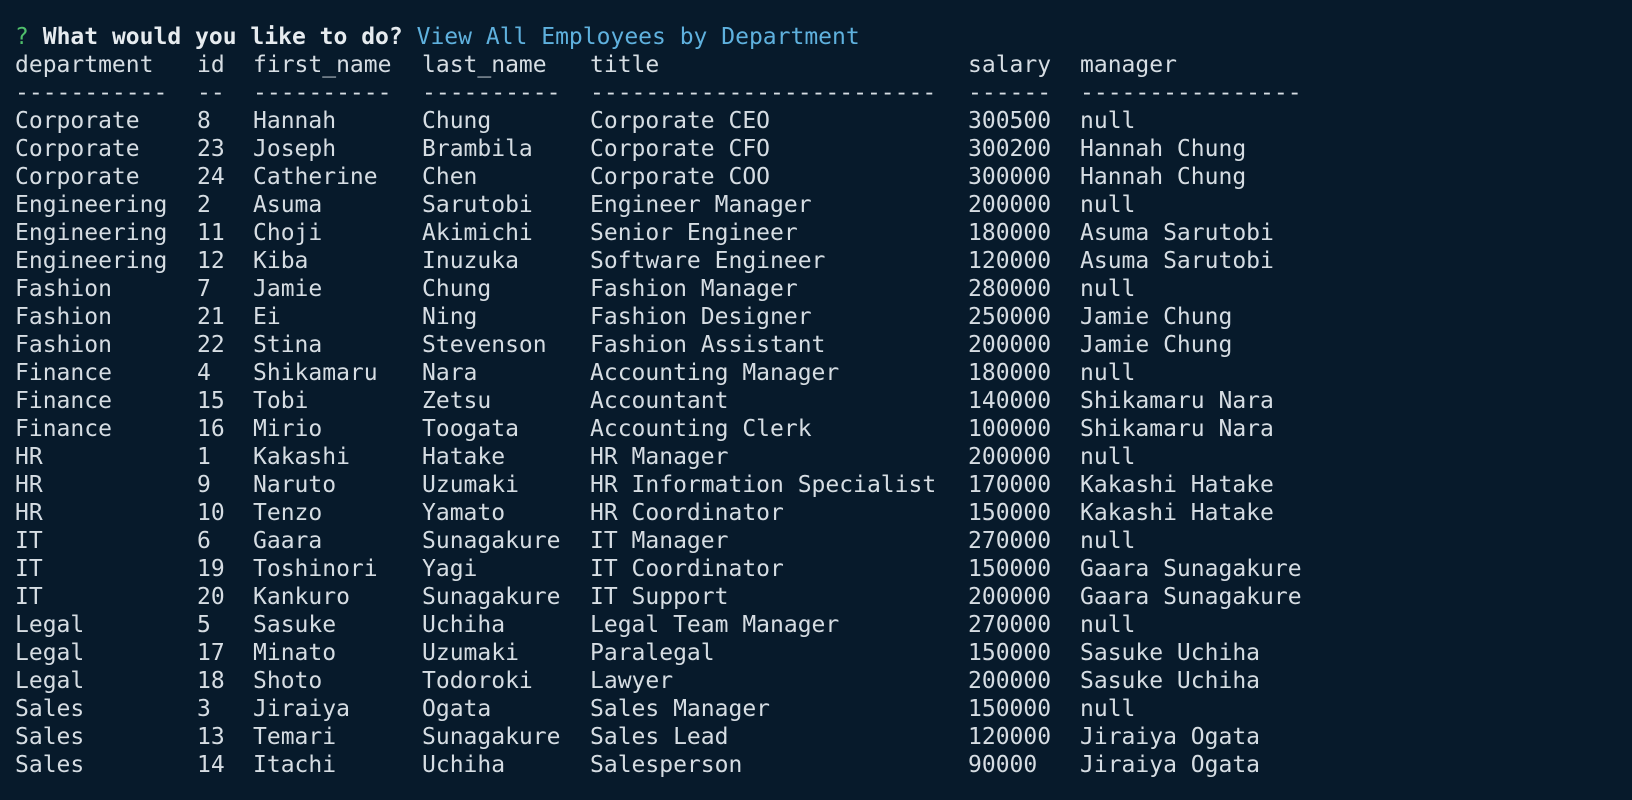 Image resolution: width=1632 pixels, height=800 pixels. I want to click on table-row-id-cell: 11, so click(211, 233).